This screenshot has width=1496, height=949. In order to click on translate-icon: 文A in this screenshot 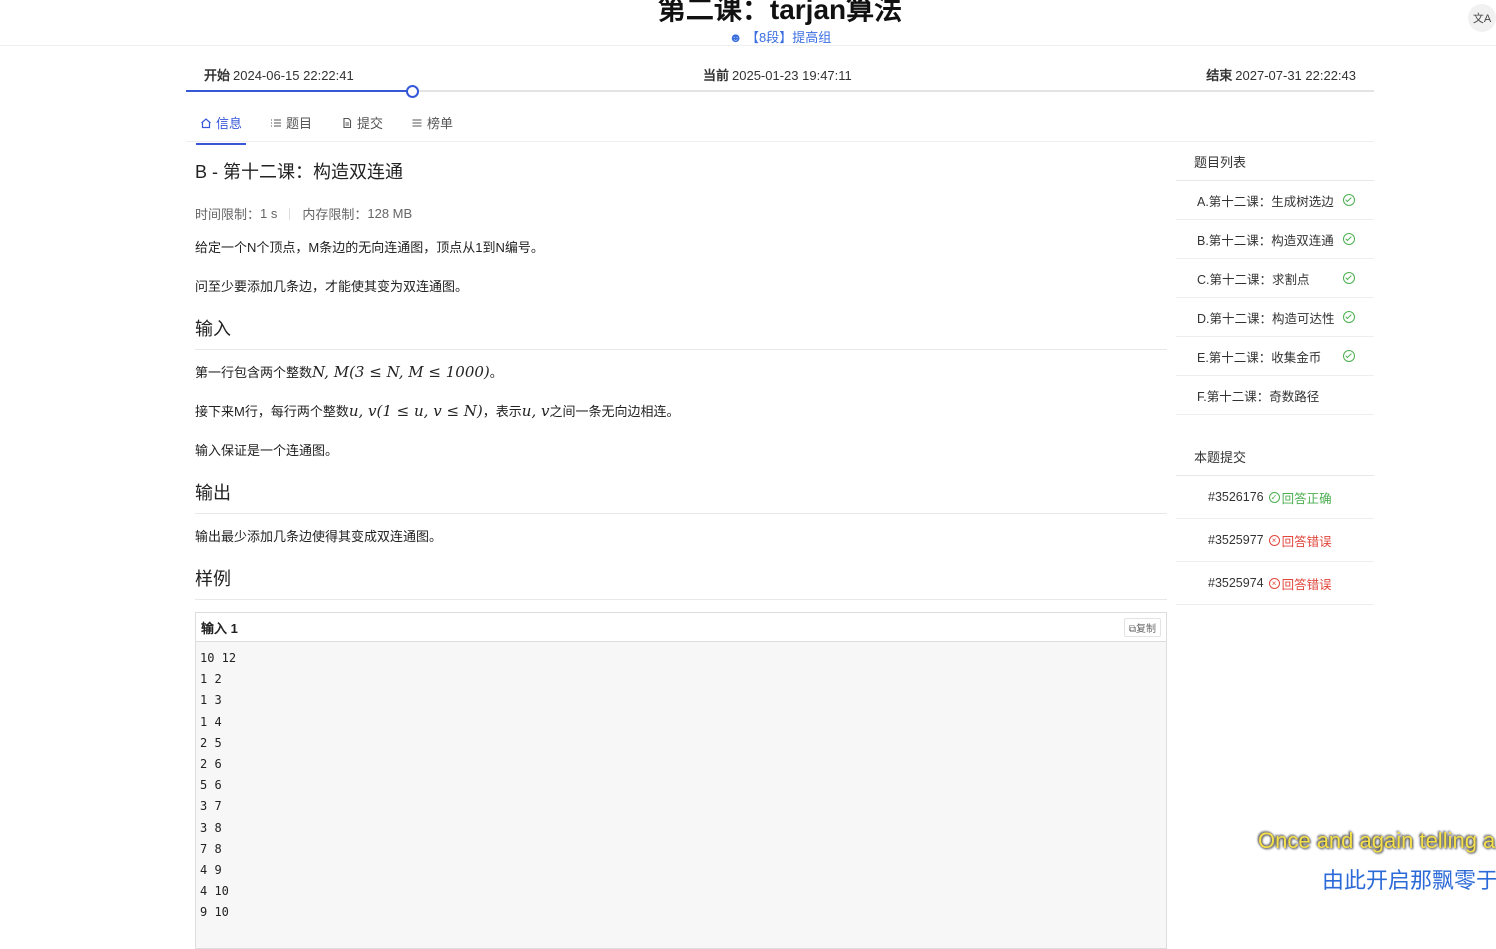, I will do `click(1482, 19)`.